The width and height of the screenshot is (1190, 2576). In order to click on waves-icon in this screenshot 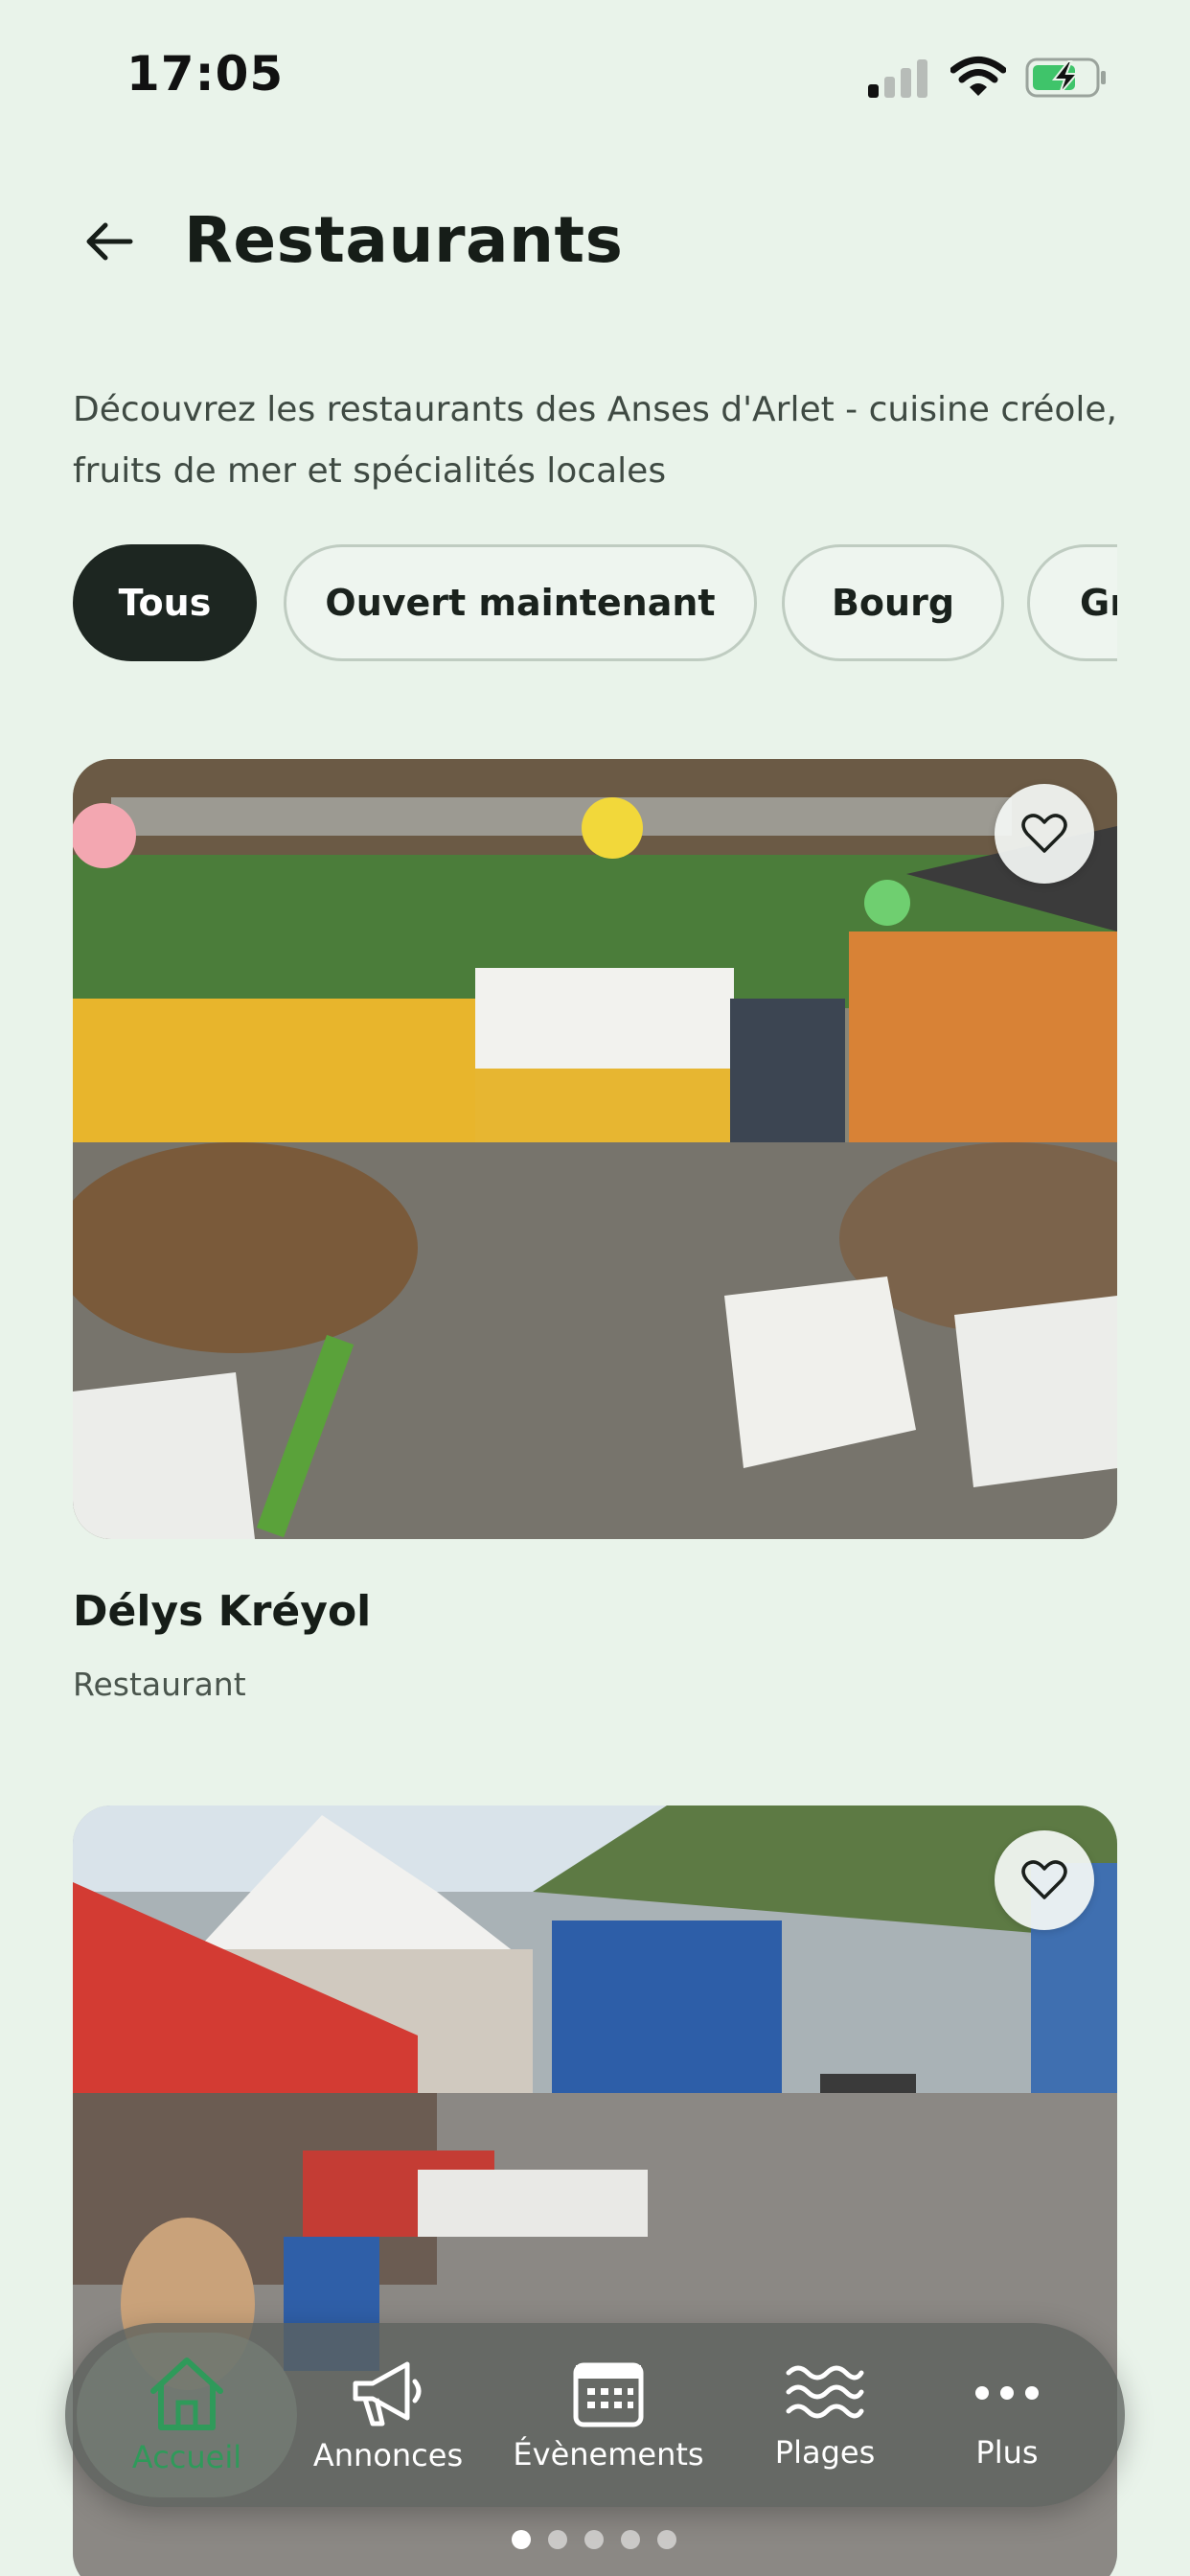, I will do `click(825, 2392)`.